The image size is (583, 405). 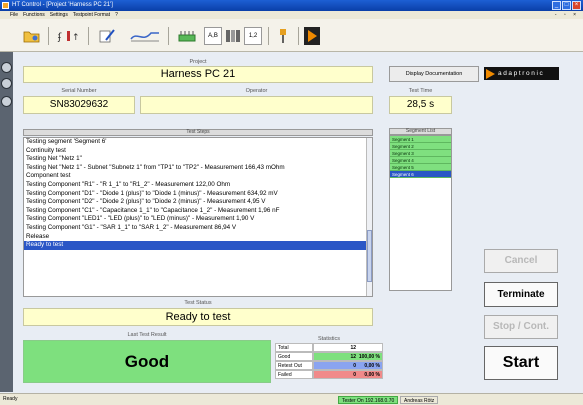 I want to click on stop-continue-button: Stop / Cont., so click(x=521, y=327).